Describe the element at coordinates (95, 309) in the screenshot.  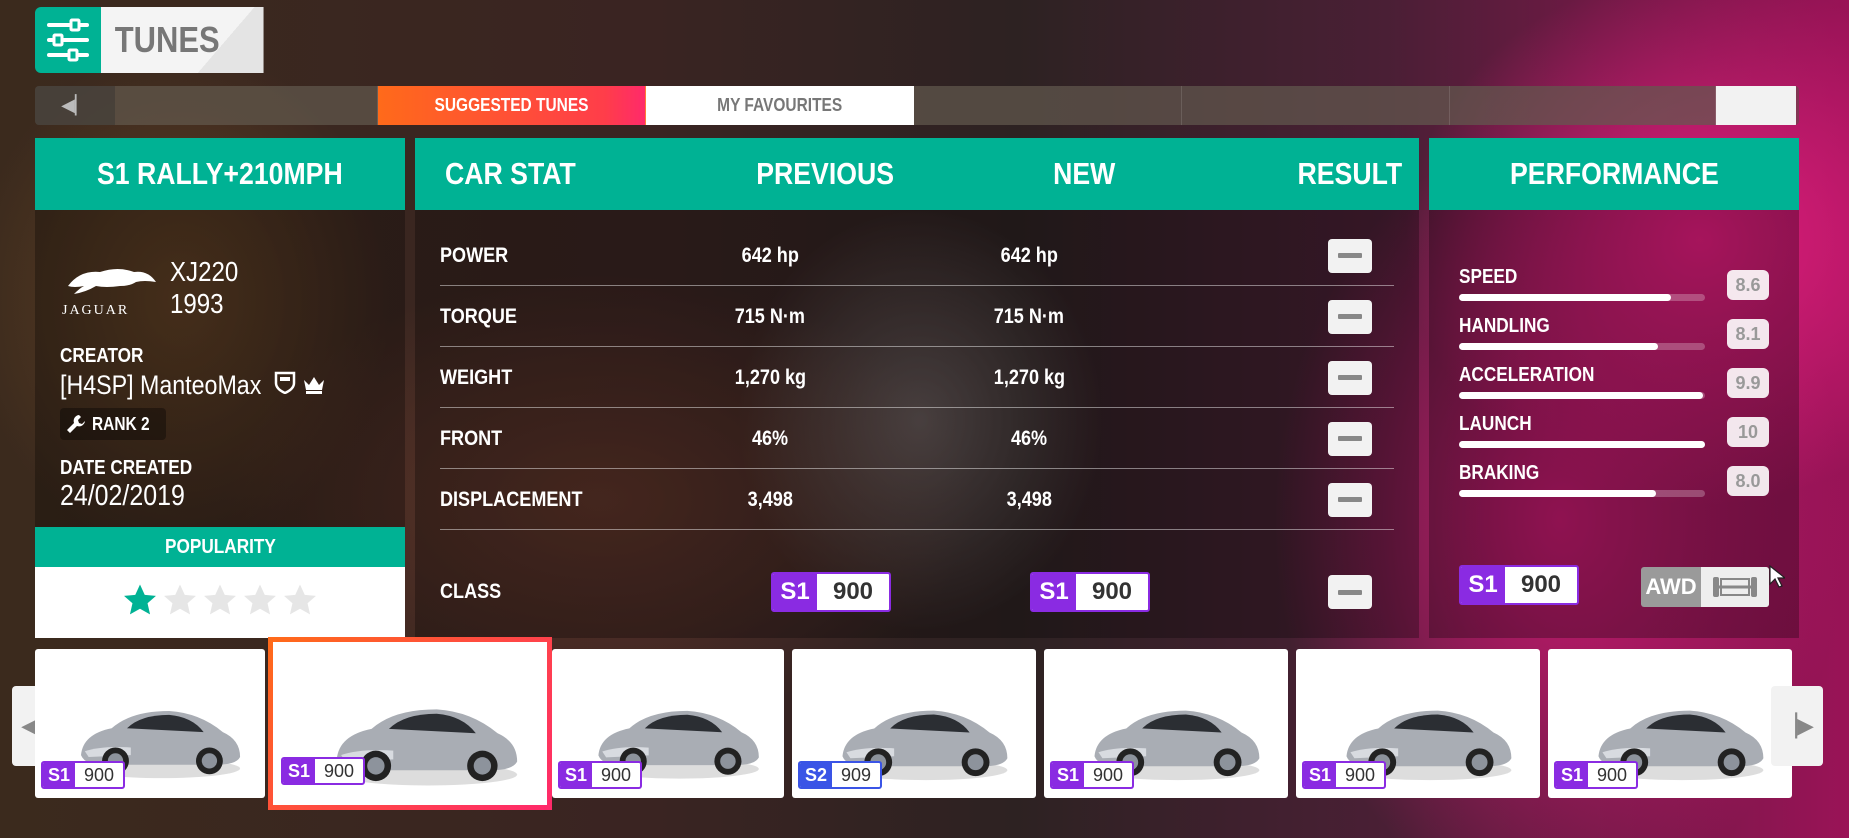
I see `svg-text: JAGUAR` at that location.